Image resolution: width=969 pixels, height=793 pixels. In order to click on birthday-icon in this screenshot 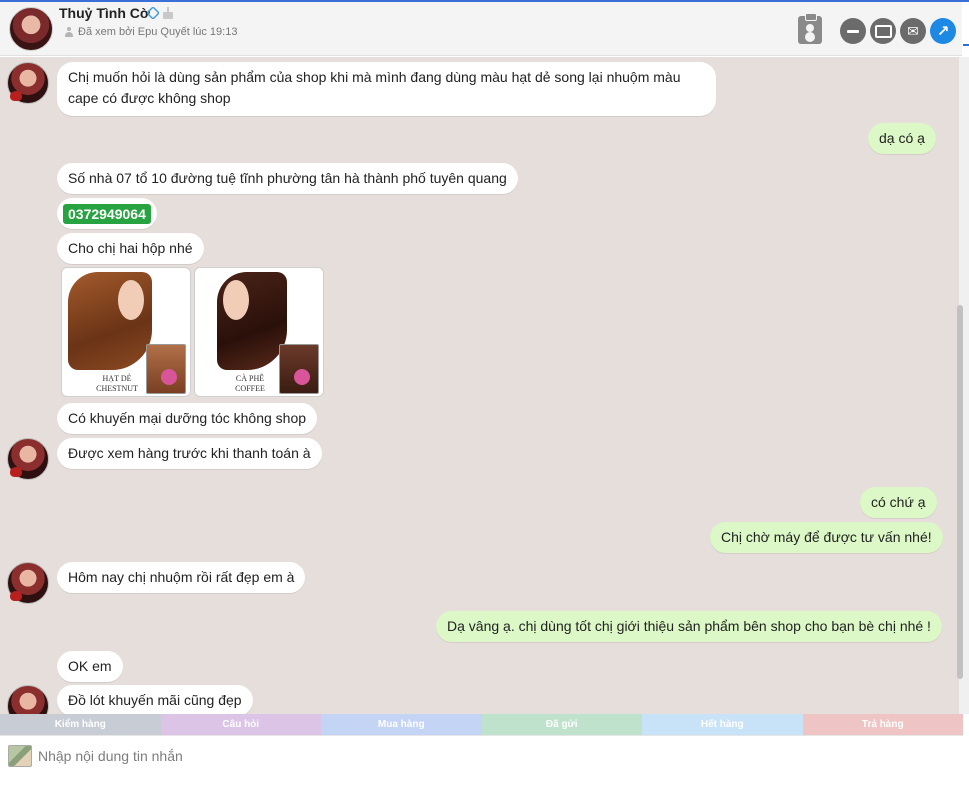, I will do `click(168, 13)`.